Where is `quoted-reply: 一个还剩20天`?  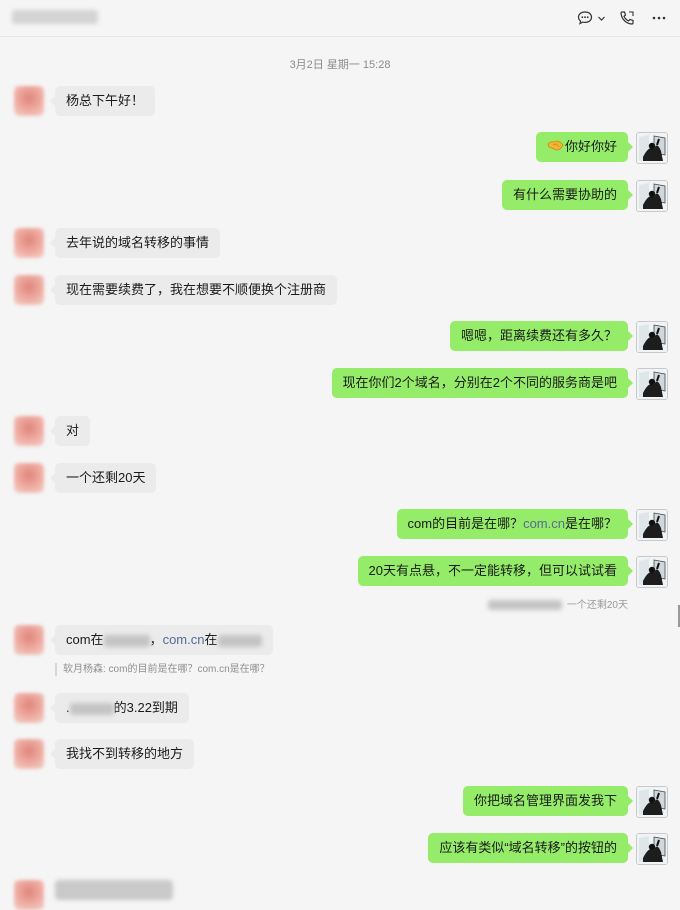 quoted-reply: 一个还剩20天 is located at coordinates (557, 603).